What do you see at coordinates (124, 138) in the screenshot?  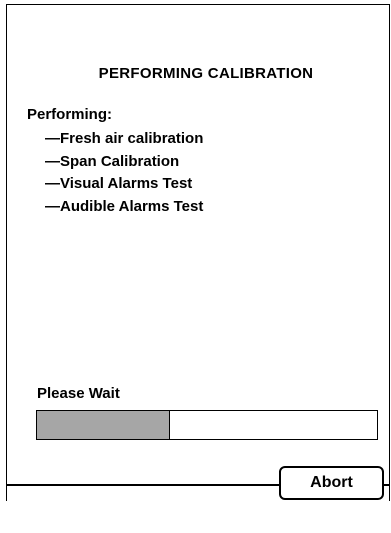 I see `step-fresh-air-calibration: —Fresh air calibration` at bounding box center [124, 138].